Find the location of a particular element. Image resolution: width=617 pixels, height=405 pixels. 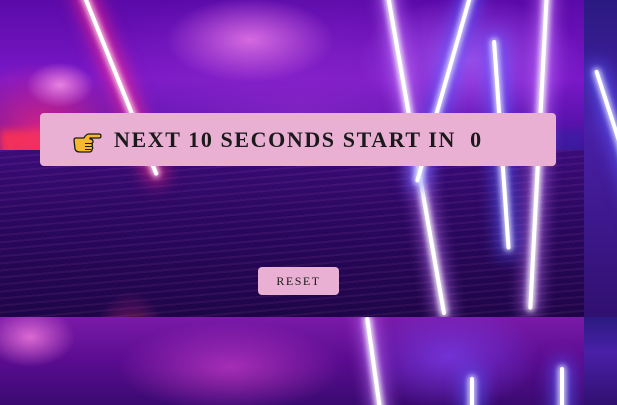

countdown-banner: NEXT 10 SECONDS START IN 0 is located at coordinates (298, 139).